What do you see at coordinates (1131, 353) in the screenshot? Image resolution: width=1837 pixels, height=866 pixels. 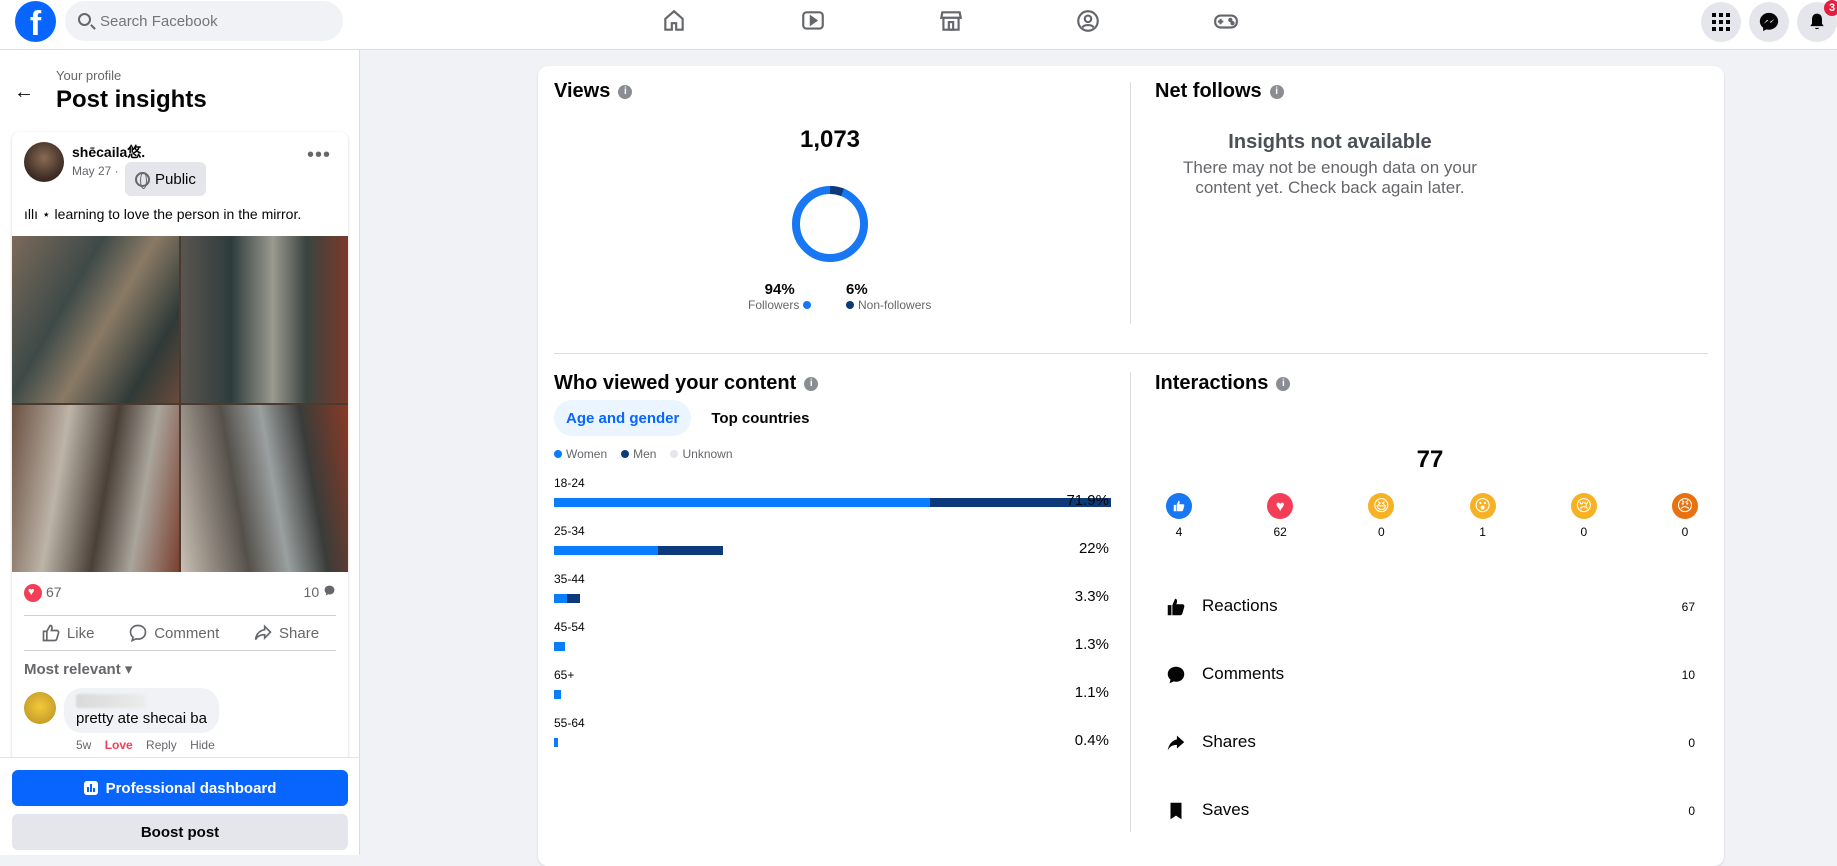 I see `divider` at bounding box center [1131, 353].